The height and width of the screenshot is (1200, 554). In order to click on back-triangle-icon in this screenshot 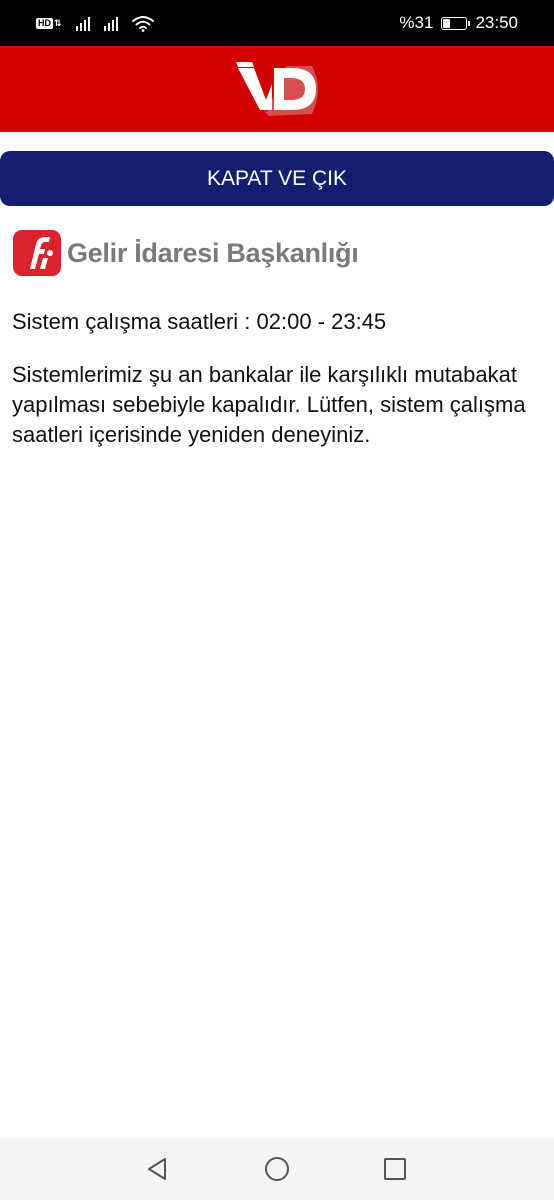, I will do `click(158, 1169)`.